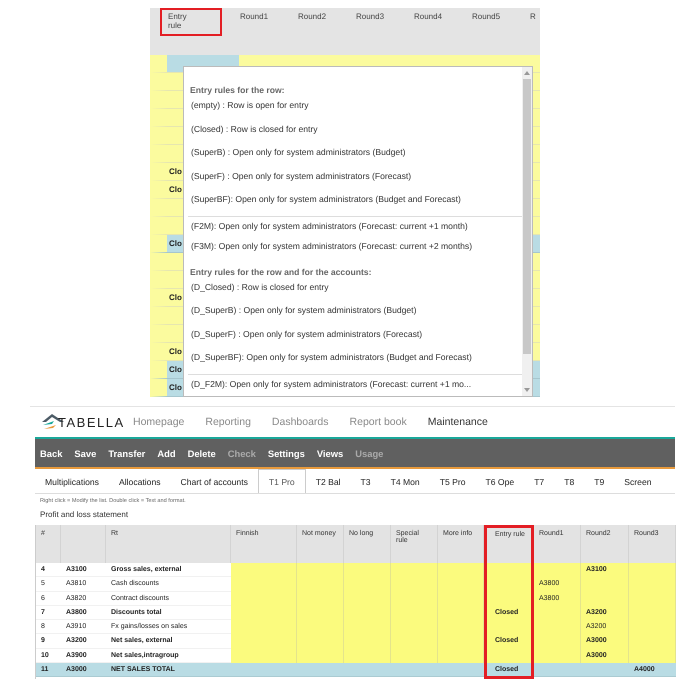  What do you see at coordinates (355, 133) in the screenshot?
I see `list-option: (Closed) : Row is closed for entry` at bounding box center [355, 133].